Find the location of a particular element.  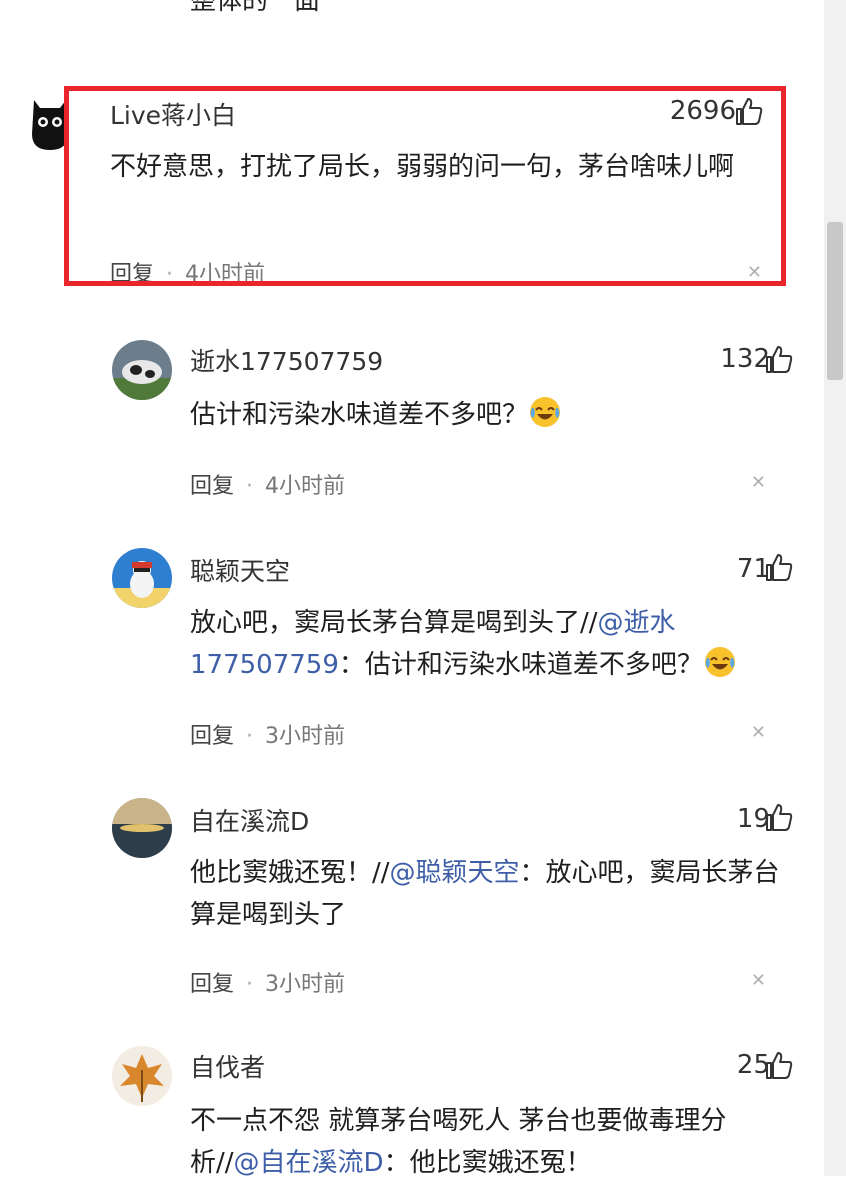

comment-username: 自在溪流D is located at coordinates (249, 820).